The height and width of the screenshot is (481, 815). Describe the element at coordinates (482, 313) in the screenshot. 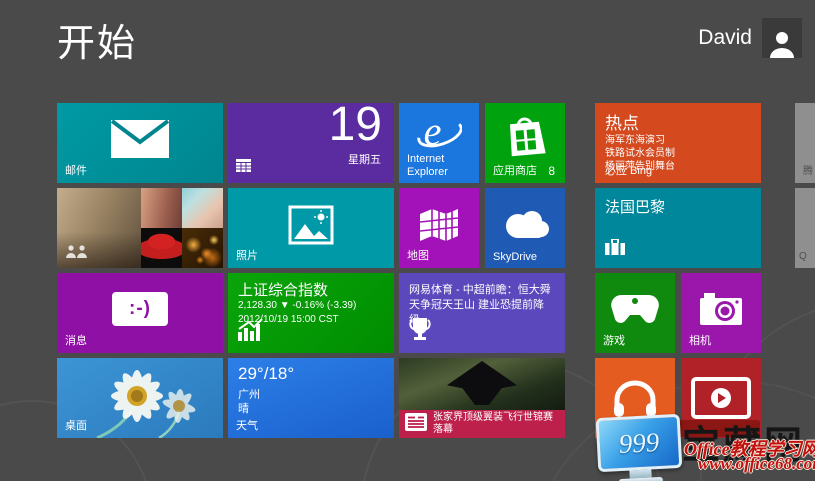

I see `tile-sports-news: 网易体育 - 中超前瞻：恒大舜天争冠天王山 建业恐提前降级` at that location.